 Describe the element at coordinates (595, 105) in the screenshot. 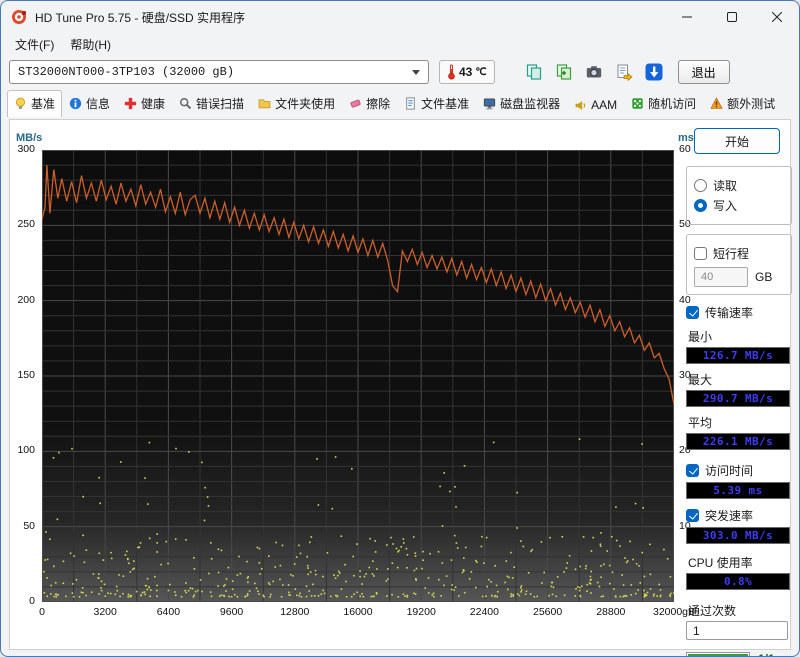

I see `tab-aam: AAM` at that location.